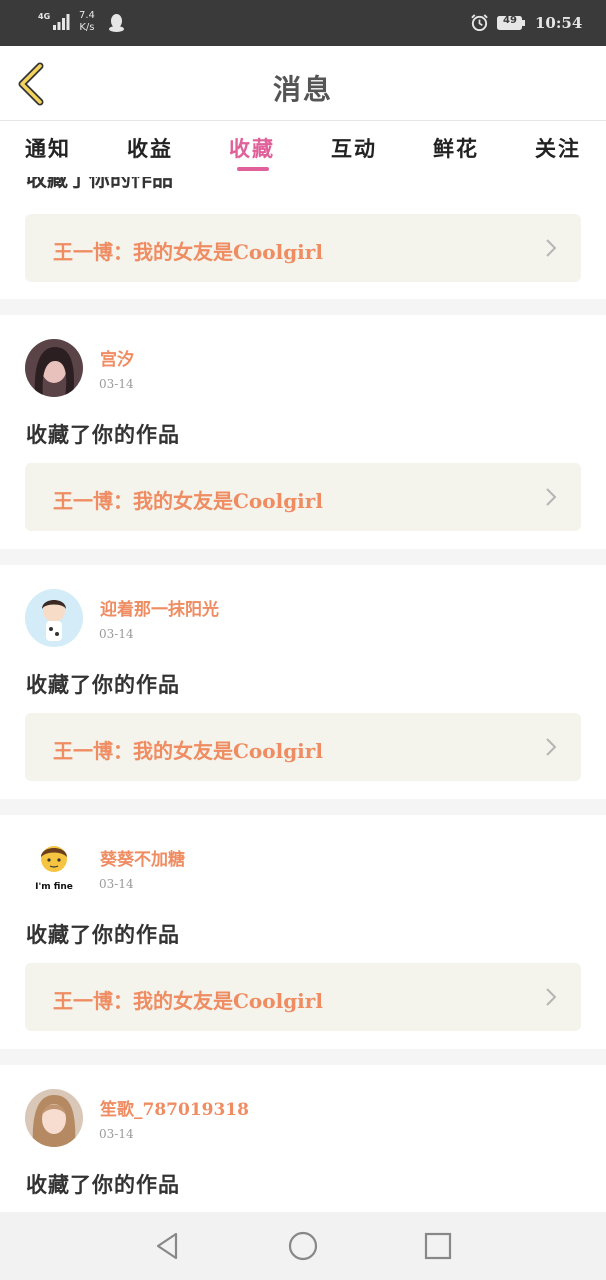 The width and height of the screenshot is (606, 1280). What do you see at coordinates (174, 1107) in the screenshot?
I see `user-name: 笙歌_787019318` at bounding box center [174, 1107].